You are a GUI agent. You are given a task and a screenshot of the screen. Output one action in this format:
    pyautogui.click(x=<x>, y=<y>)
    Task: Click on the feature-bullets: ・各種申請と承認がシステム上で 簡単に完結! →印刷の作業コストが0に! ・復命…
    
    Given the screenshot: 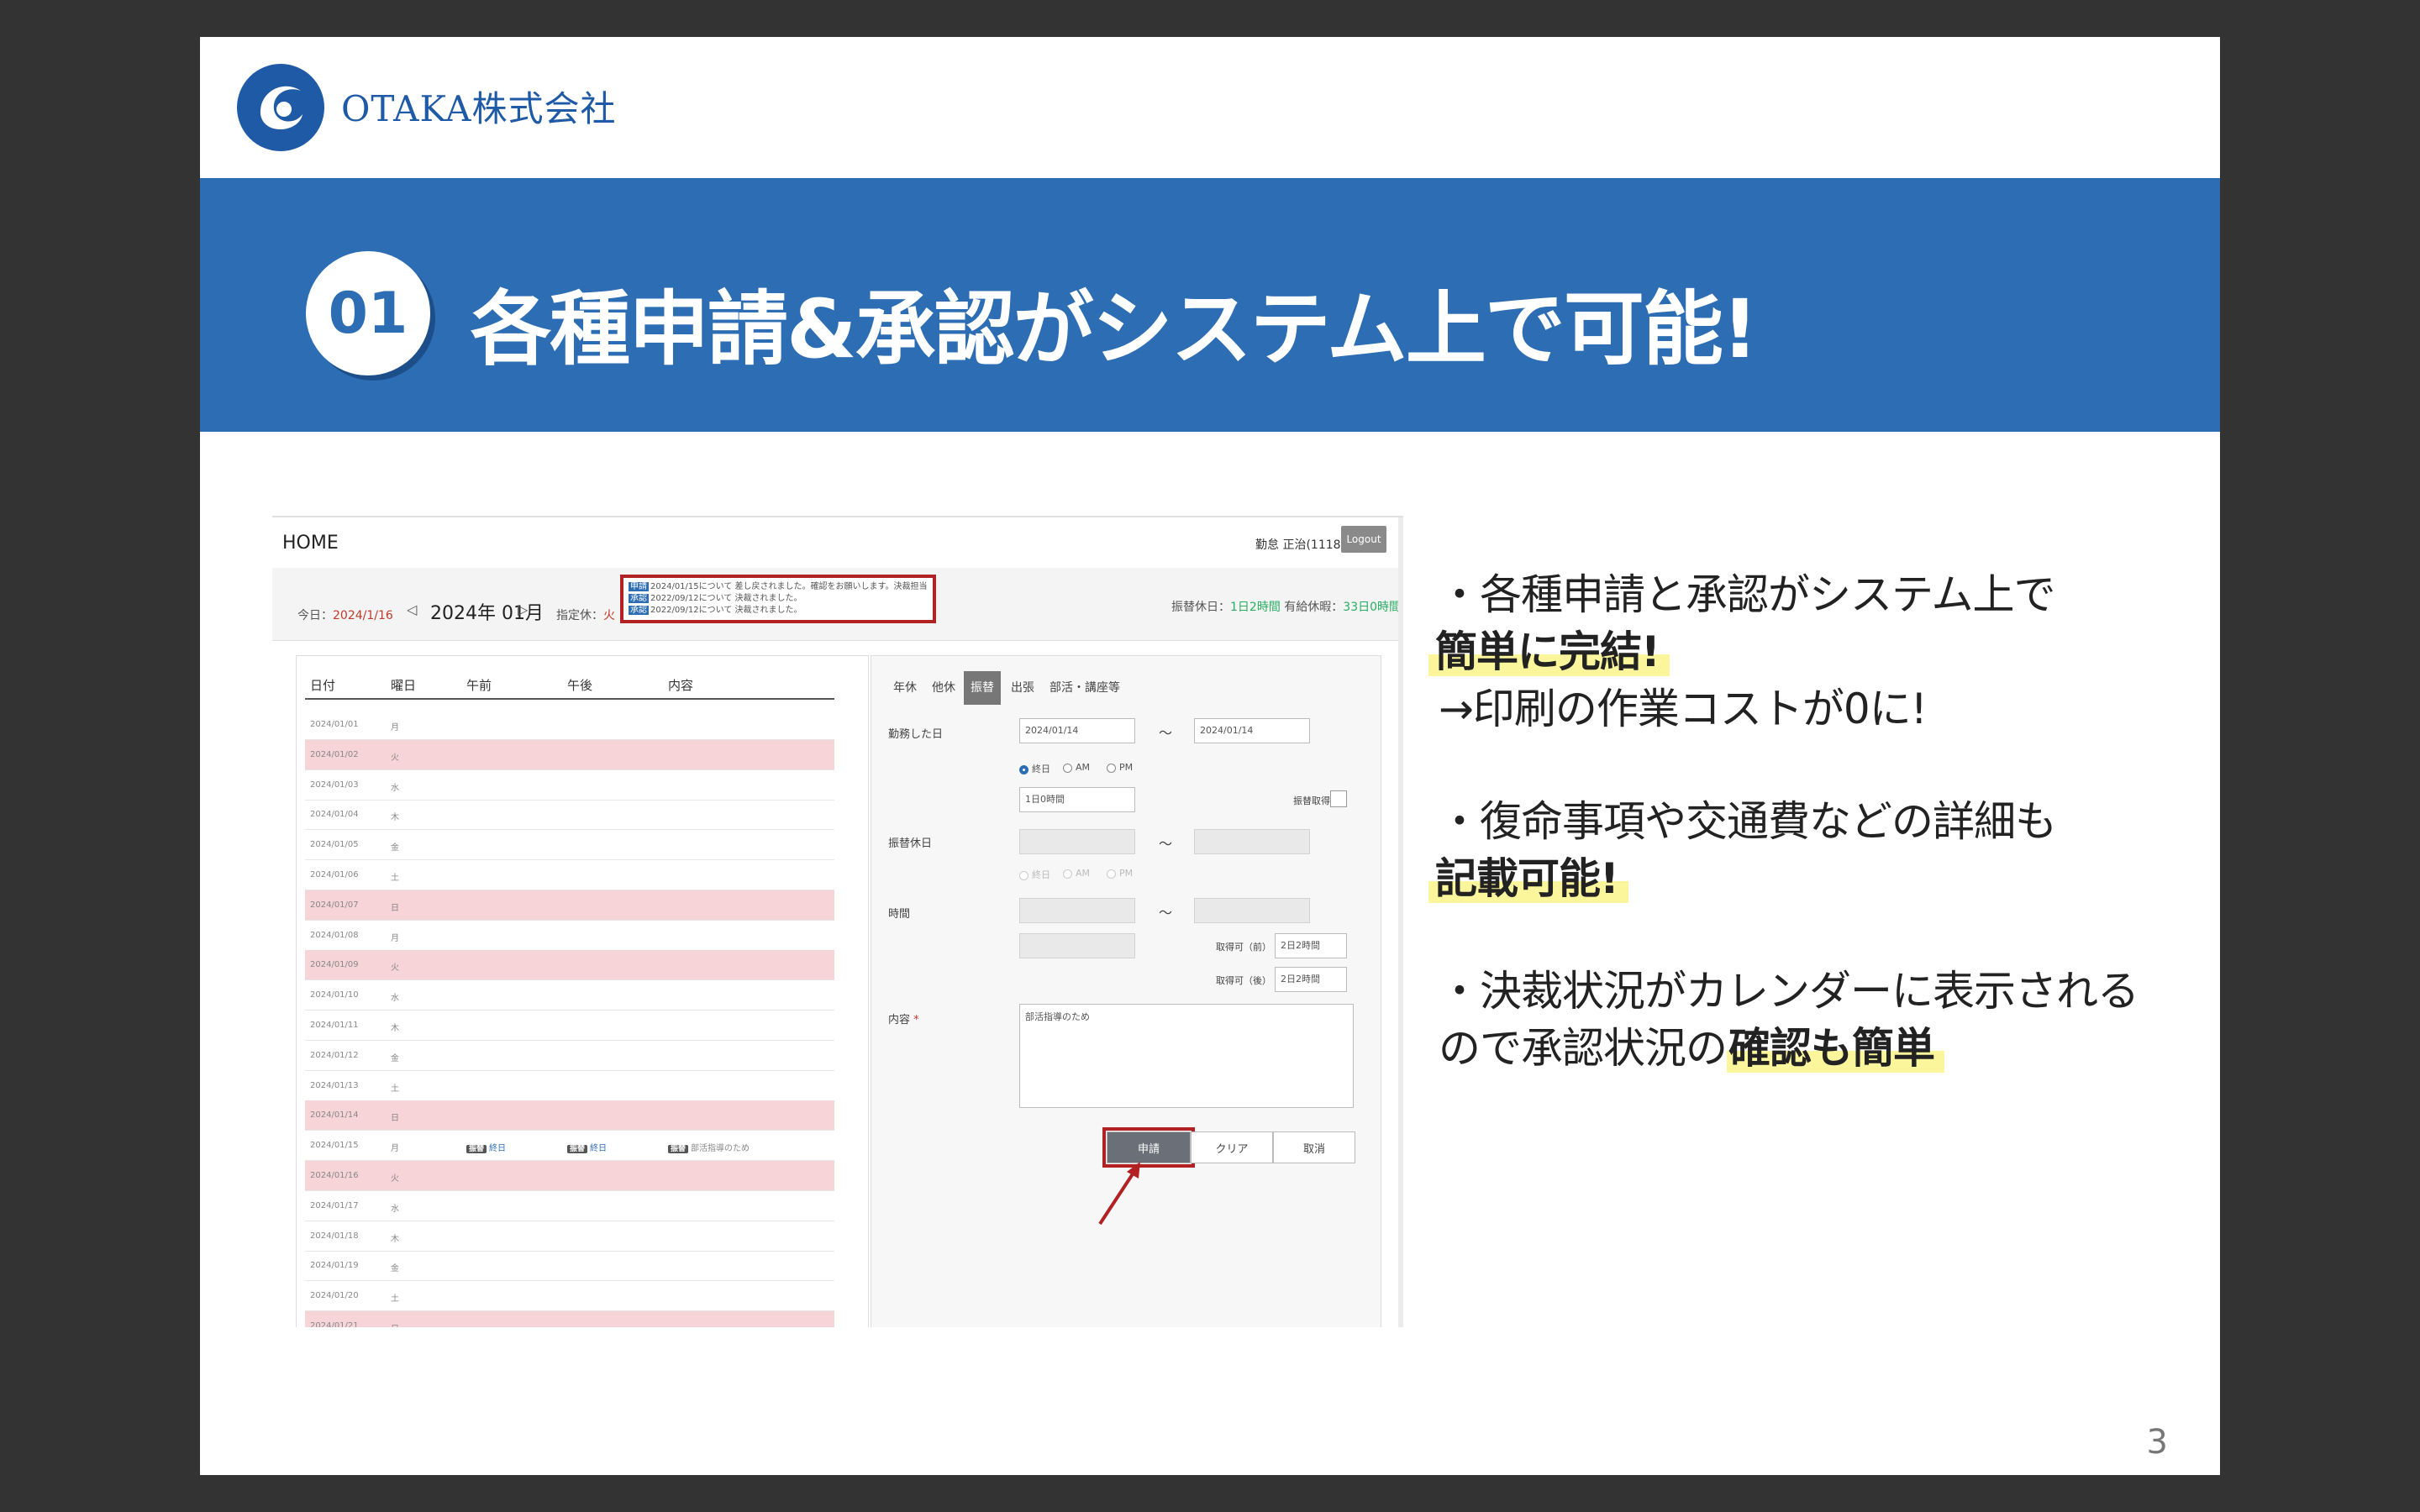 What is the action you would take?
    pyautogui.click(x=1803, y=849)
    